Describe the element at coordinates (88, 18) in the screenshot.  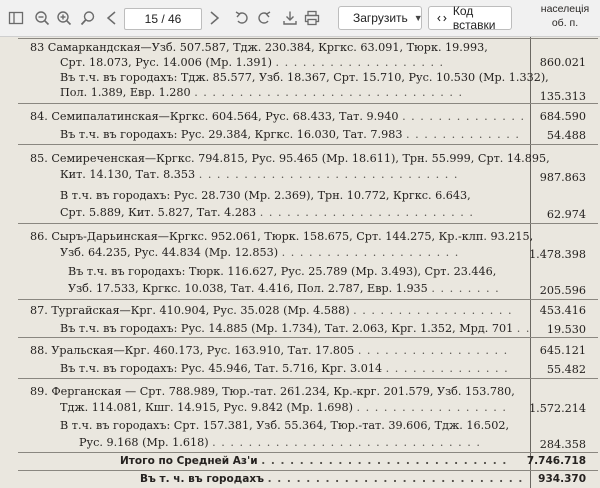
I see `search-icon` at that location.